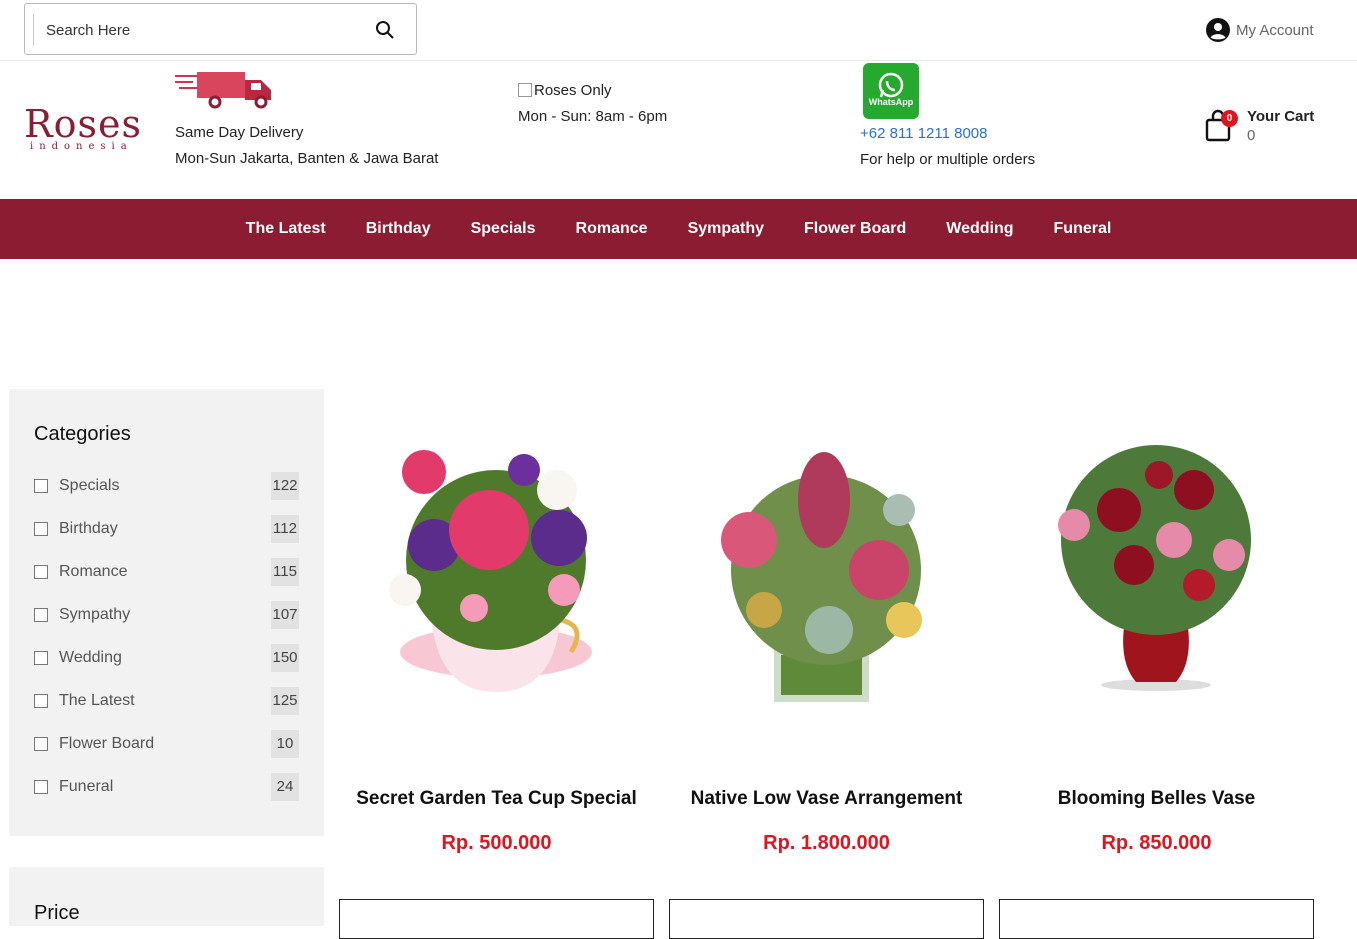 The image size is (1357, 939). Describe the element at coordinates (1275, 30) in the screenshot. I see `my-account-label: My Account` at that location.